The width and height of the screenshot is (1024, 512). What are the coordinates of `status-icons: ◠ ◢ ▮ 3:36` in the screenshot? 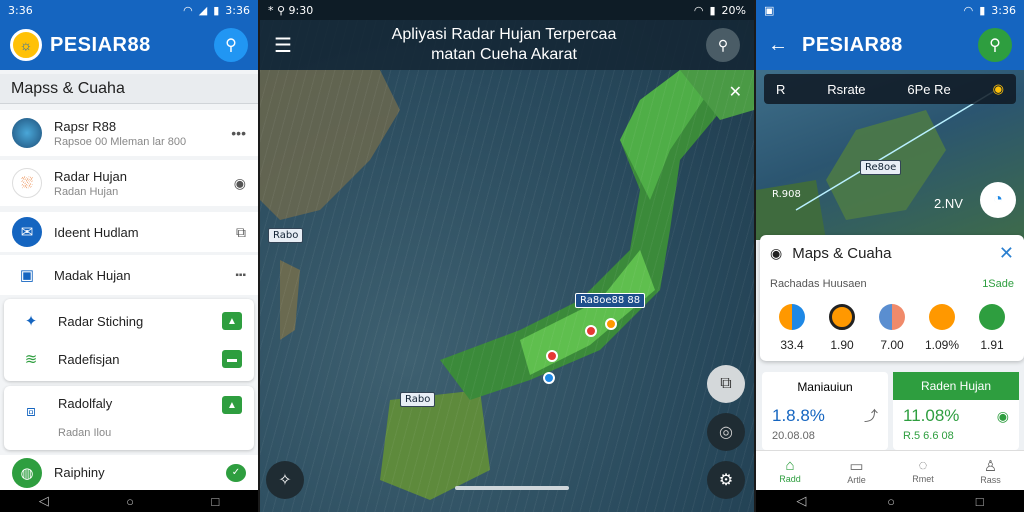 It's located at (216, 10).